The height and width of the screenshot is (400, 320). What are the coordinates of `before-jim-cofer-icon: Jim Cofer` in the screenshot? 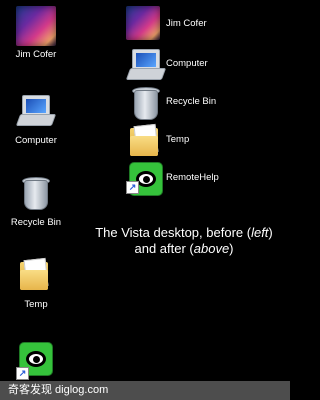 It's located at (36, 33).